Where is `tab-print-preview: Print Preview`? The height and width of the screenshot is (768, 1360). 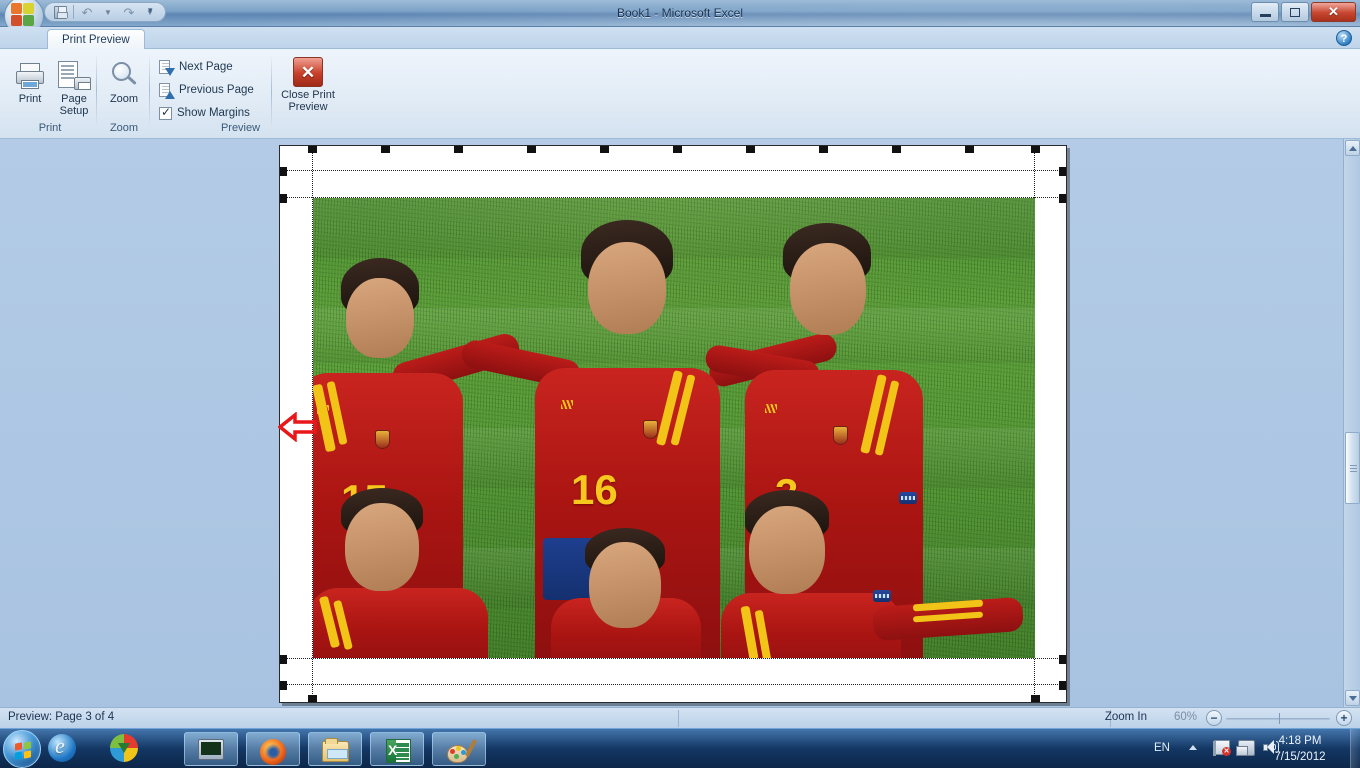 tab-print-preview: Print Preview is located at coordinates (96, 39).